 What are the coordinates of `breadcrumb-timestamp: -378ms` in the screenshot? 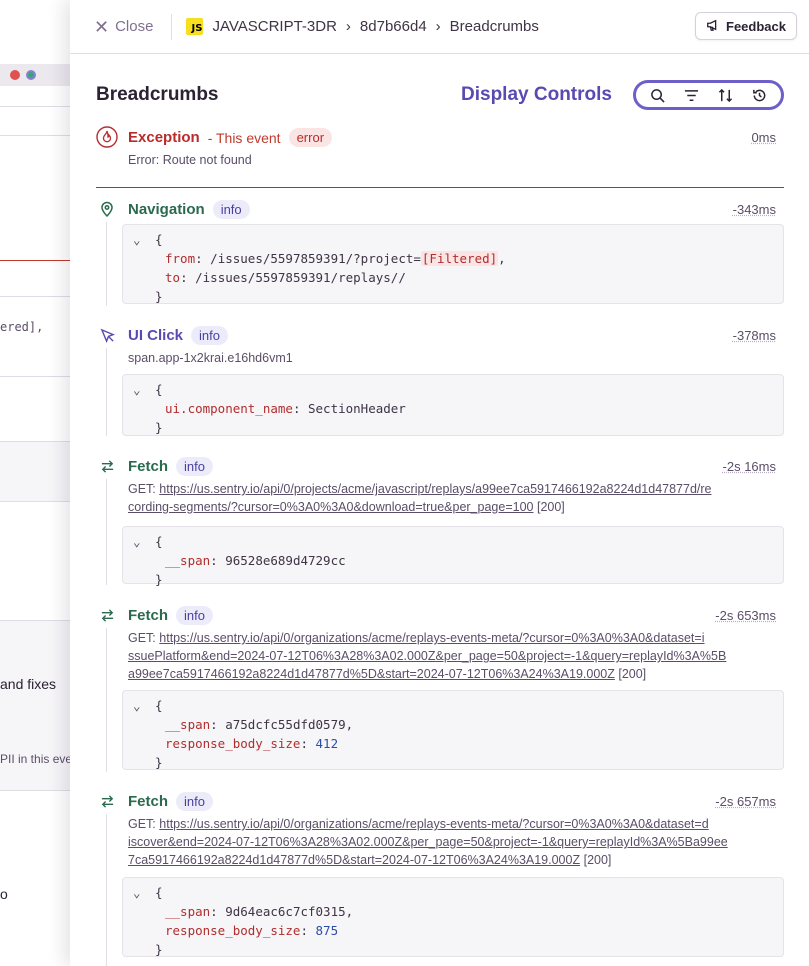 It's located at (754, 335).